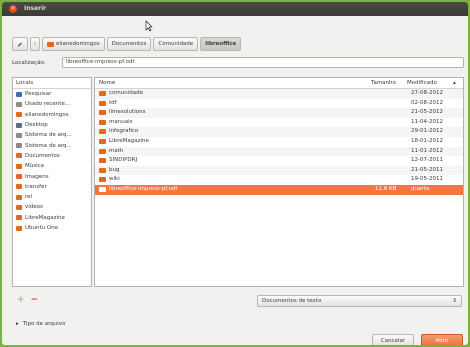  What do you see at coordinates (279, 151) in the screenshot?
I see `file-row: math 11-01-2012` at bounding box center [279, 151].